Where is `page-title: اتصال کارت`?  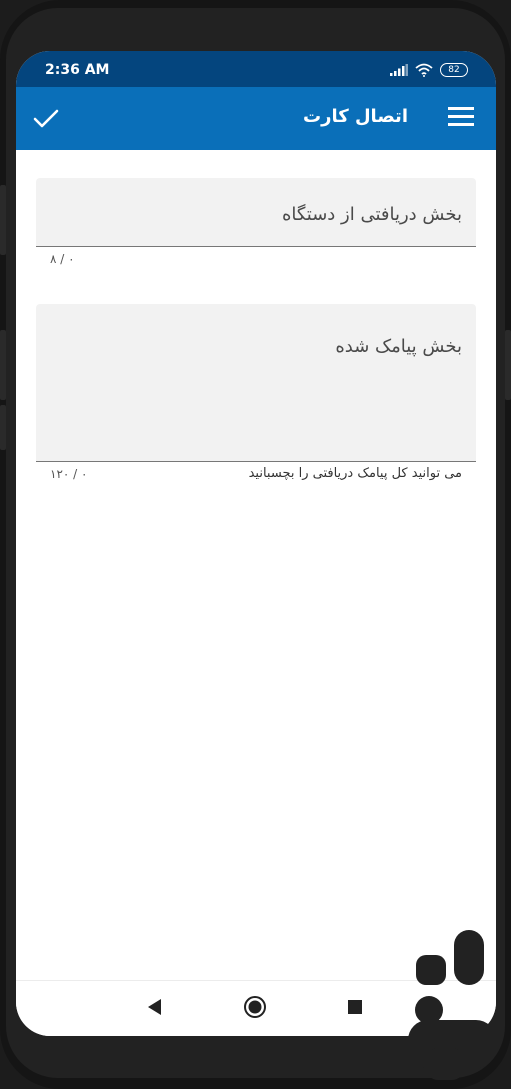 page-title: اتصال کارت is located at coordinates (355, 116).